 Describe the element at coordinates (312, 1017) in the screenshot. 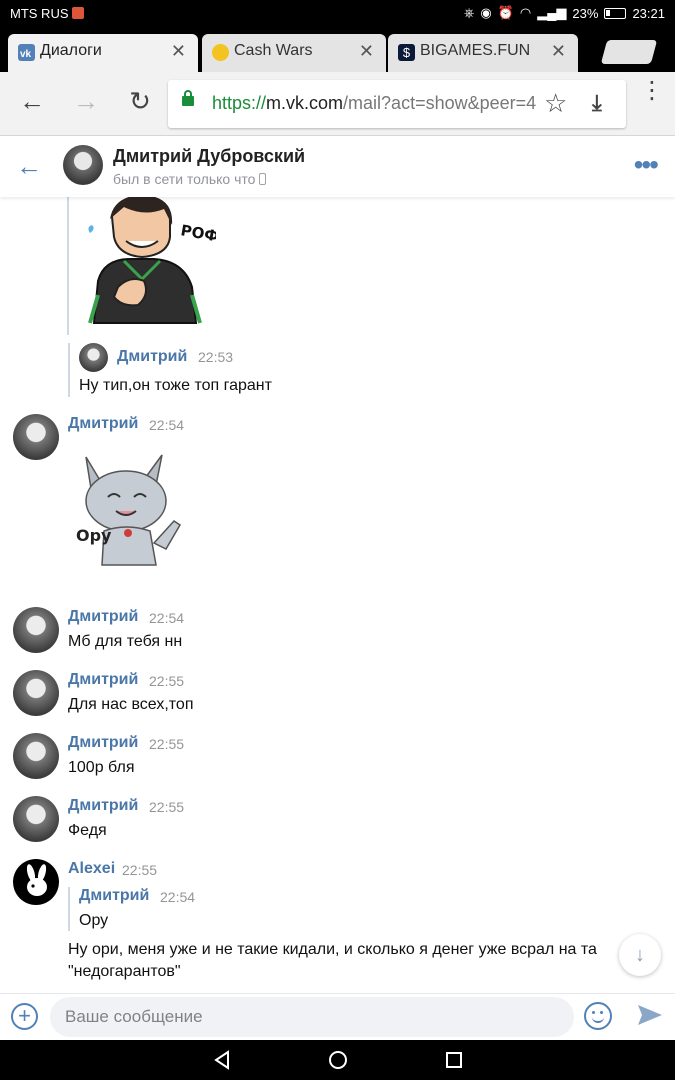

I see `message-input` at that location.